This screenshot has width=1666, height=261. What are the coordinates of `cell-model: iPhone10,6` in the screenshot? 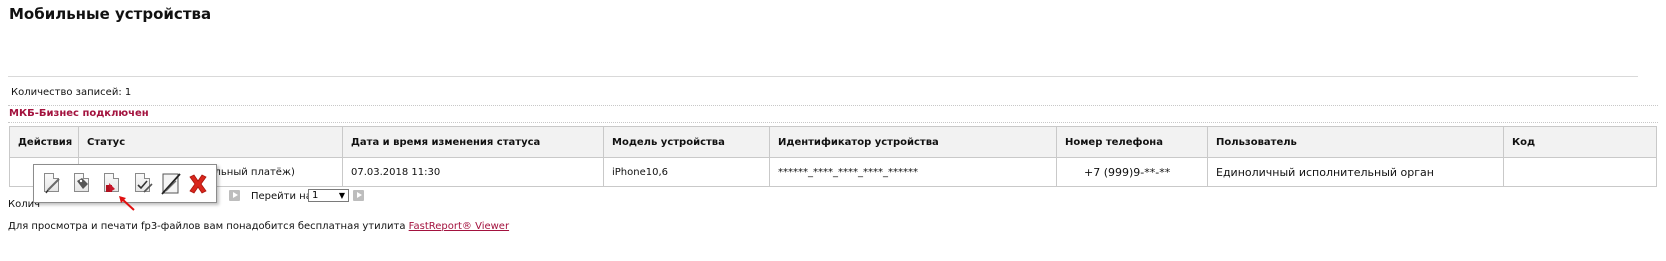 It's located at (686, 172).